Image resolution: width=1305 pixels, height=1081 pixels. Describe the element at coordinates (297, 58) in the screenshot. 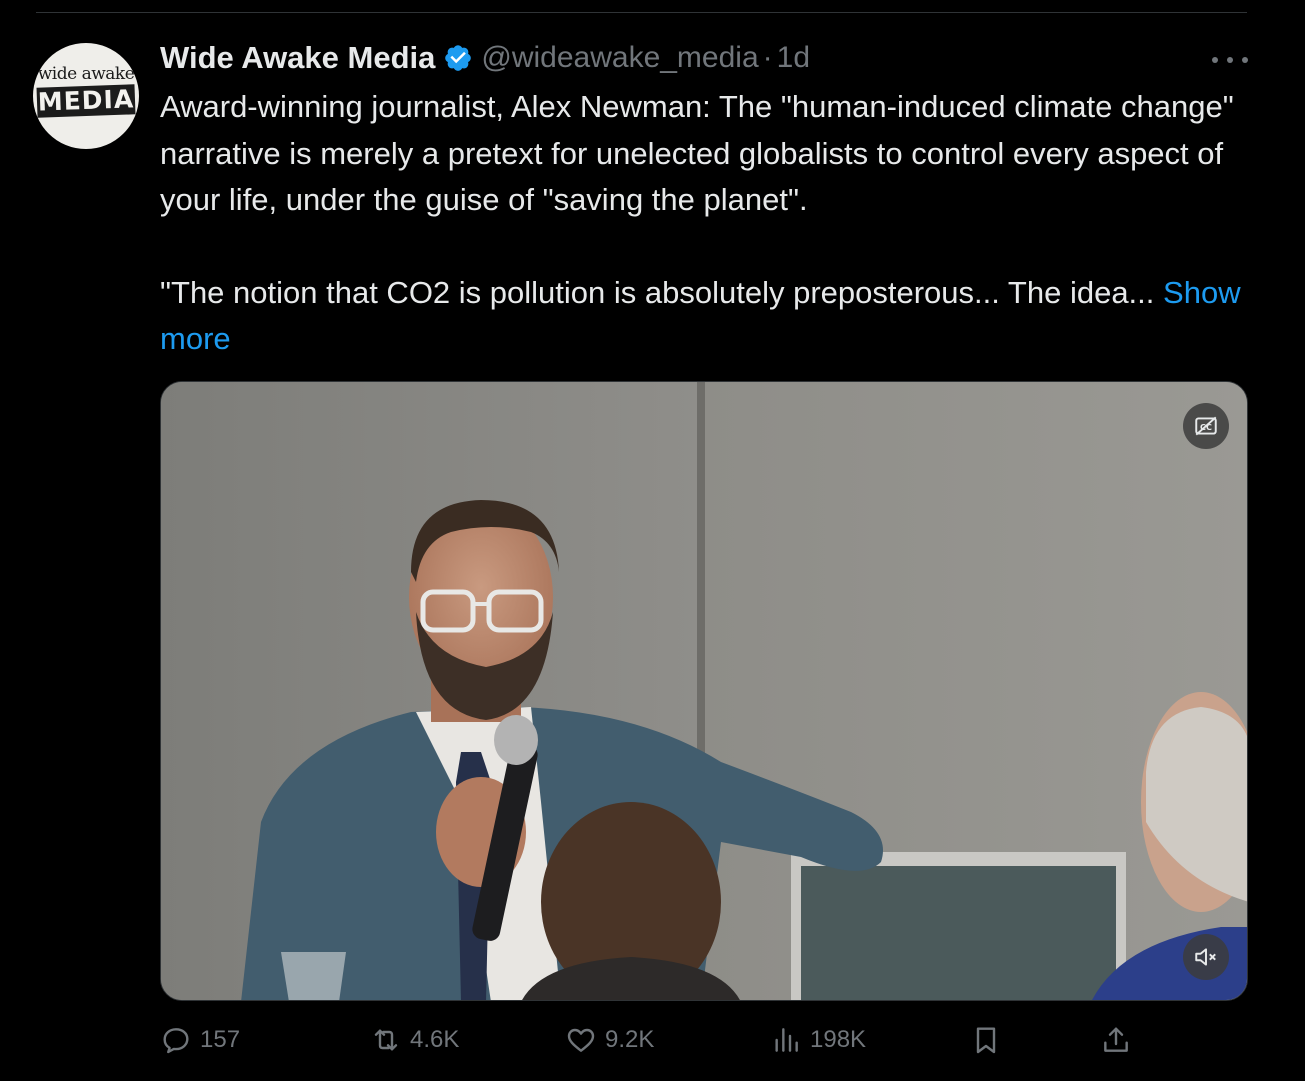

I see `author-name: Wide Awake Media` at that location.